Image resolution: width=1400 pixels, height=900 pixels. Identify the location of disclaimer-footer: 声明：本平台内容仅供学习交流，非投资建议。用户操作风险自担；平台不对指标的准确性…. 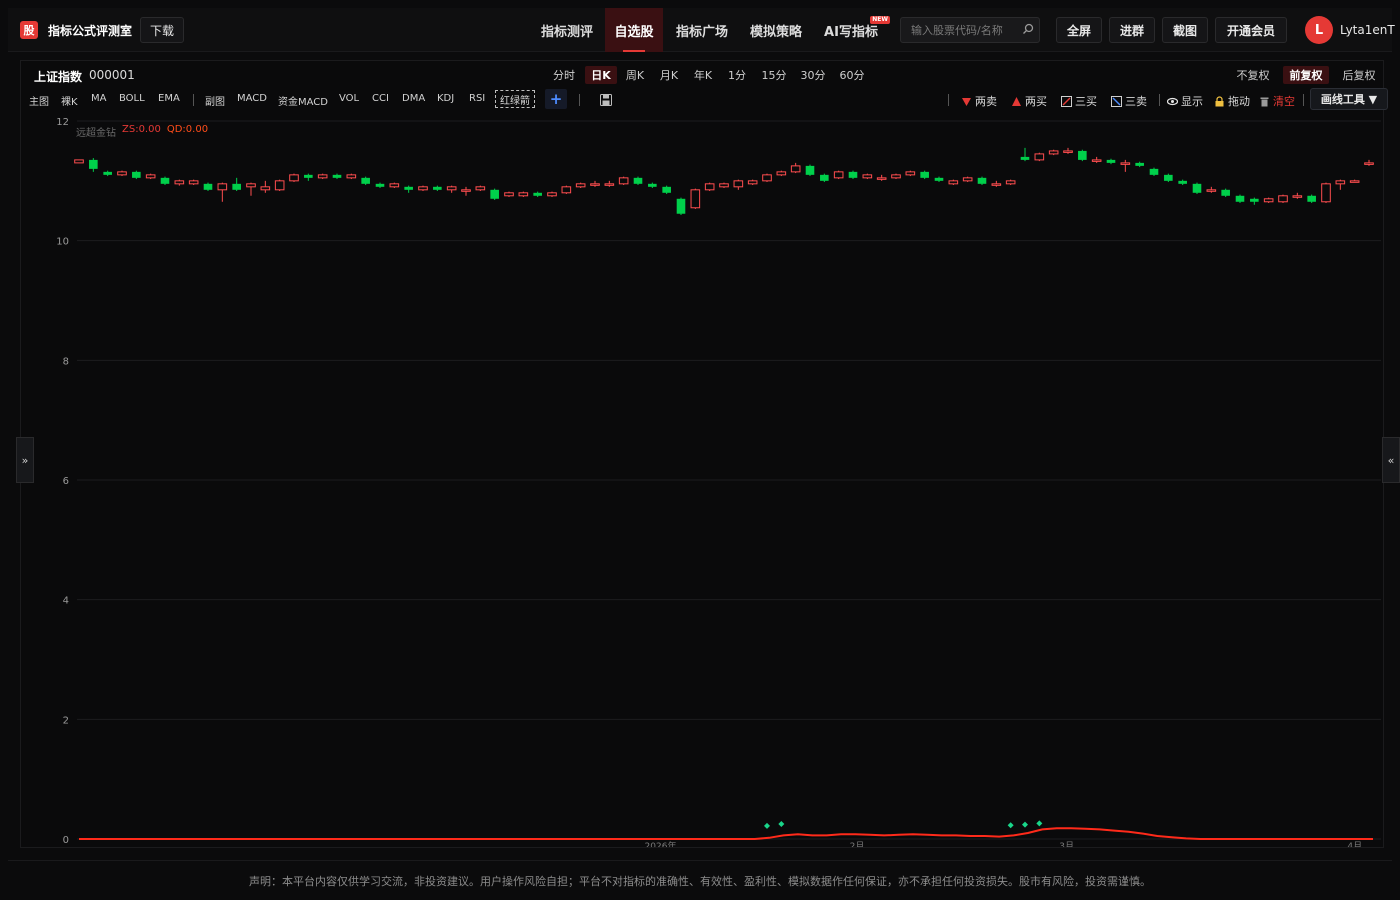
(700, 880).